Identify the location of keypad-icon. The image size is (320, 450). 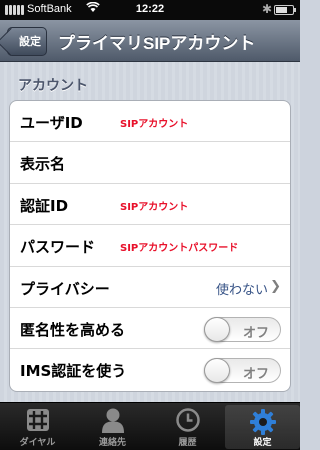
(37, 420).